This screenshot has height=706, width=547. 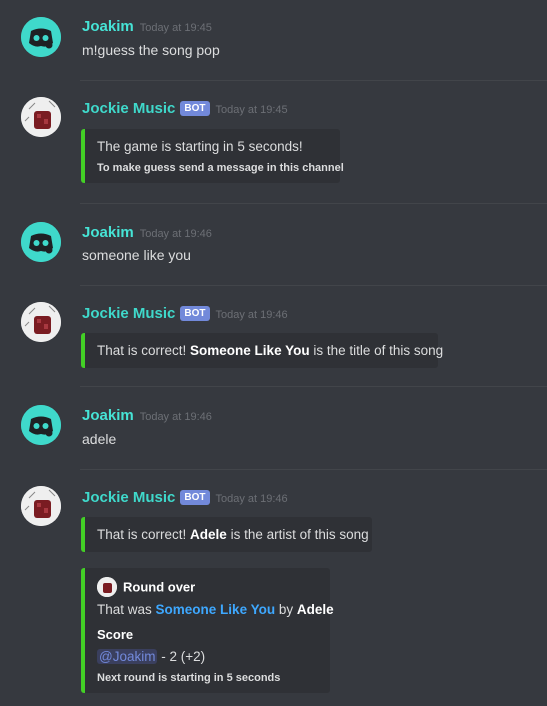 I want to click on embed-description: That was Someone Like You by Adele, so click(x=215, y=609).